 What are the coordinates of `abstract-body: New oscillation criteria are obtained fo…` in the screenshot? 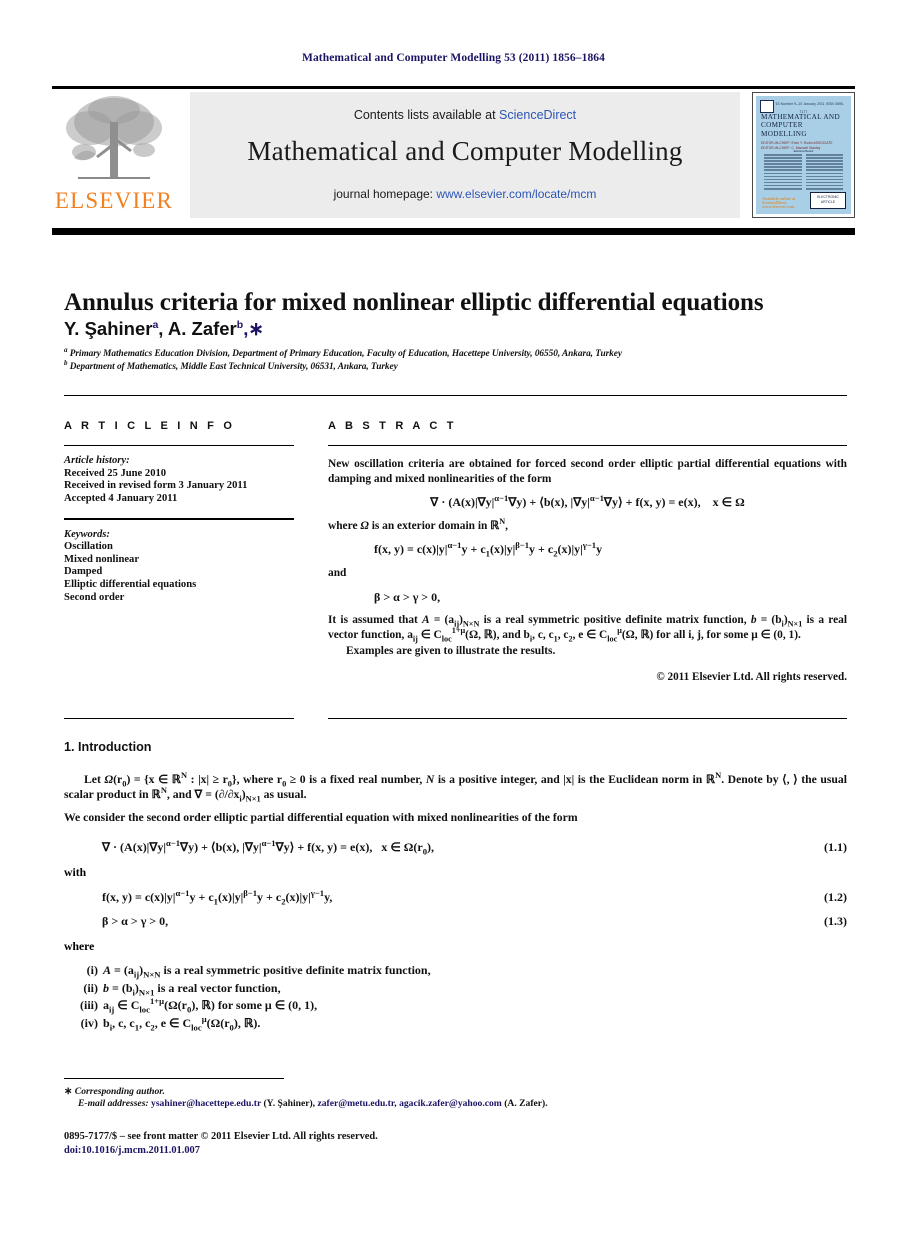 It's located at (587, 571).